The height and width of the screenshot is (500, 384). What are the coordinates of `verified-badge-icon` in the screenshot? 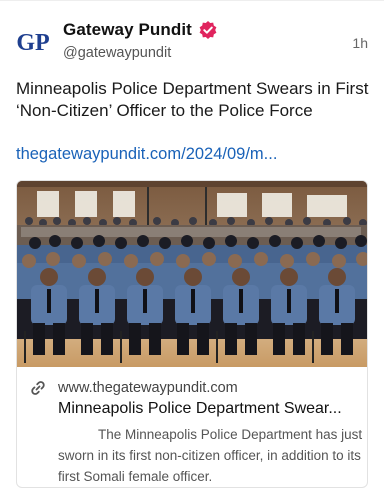 It's located at (208, 30).